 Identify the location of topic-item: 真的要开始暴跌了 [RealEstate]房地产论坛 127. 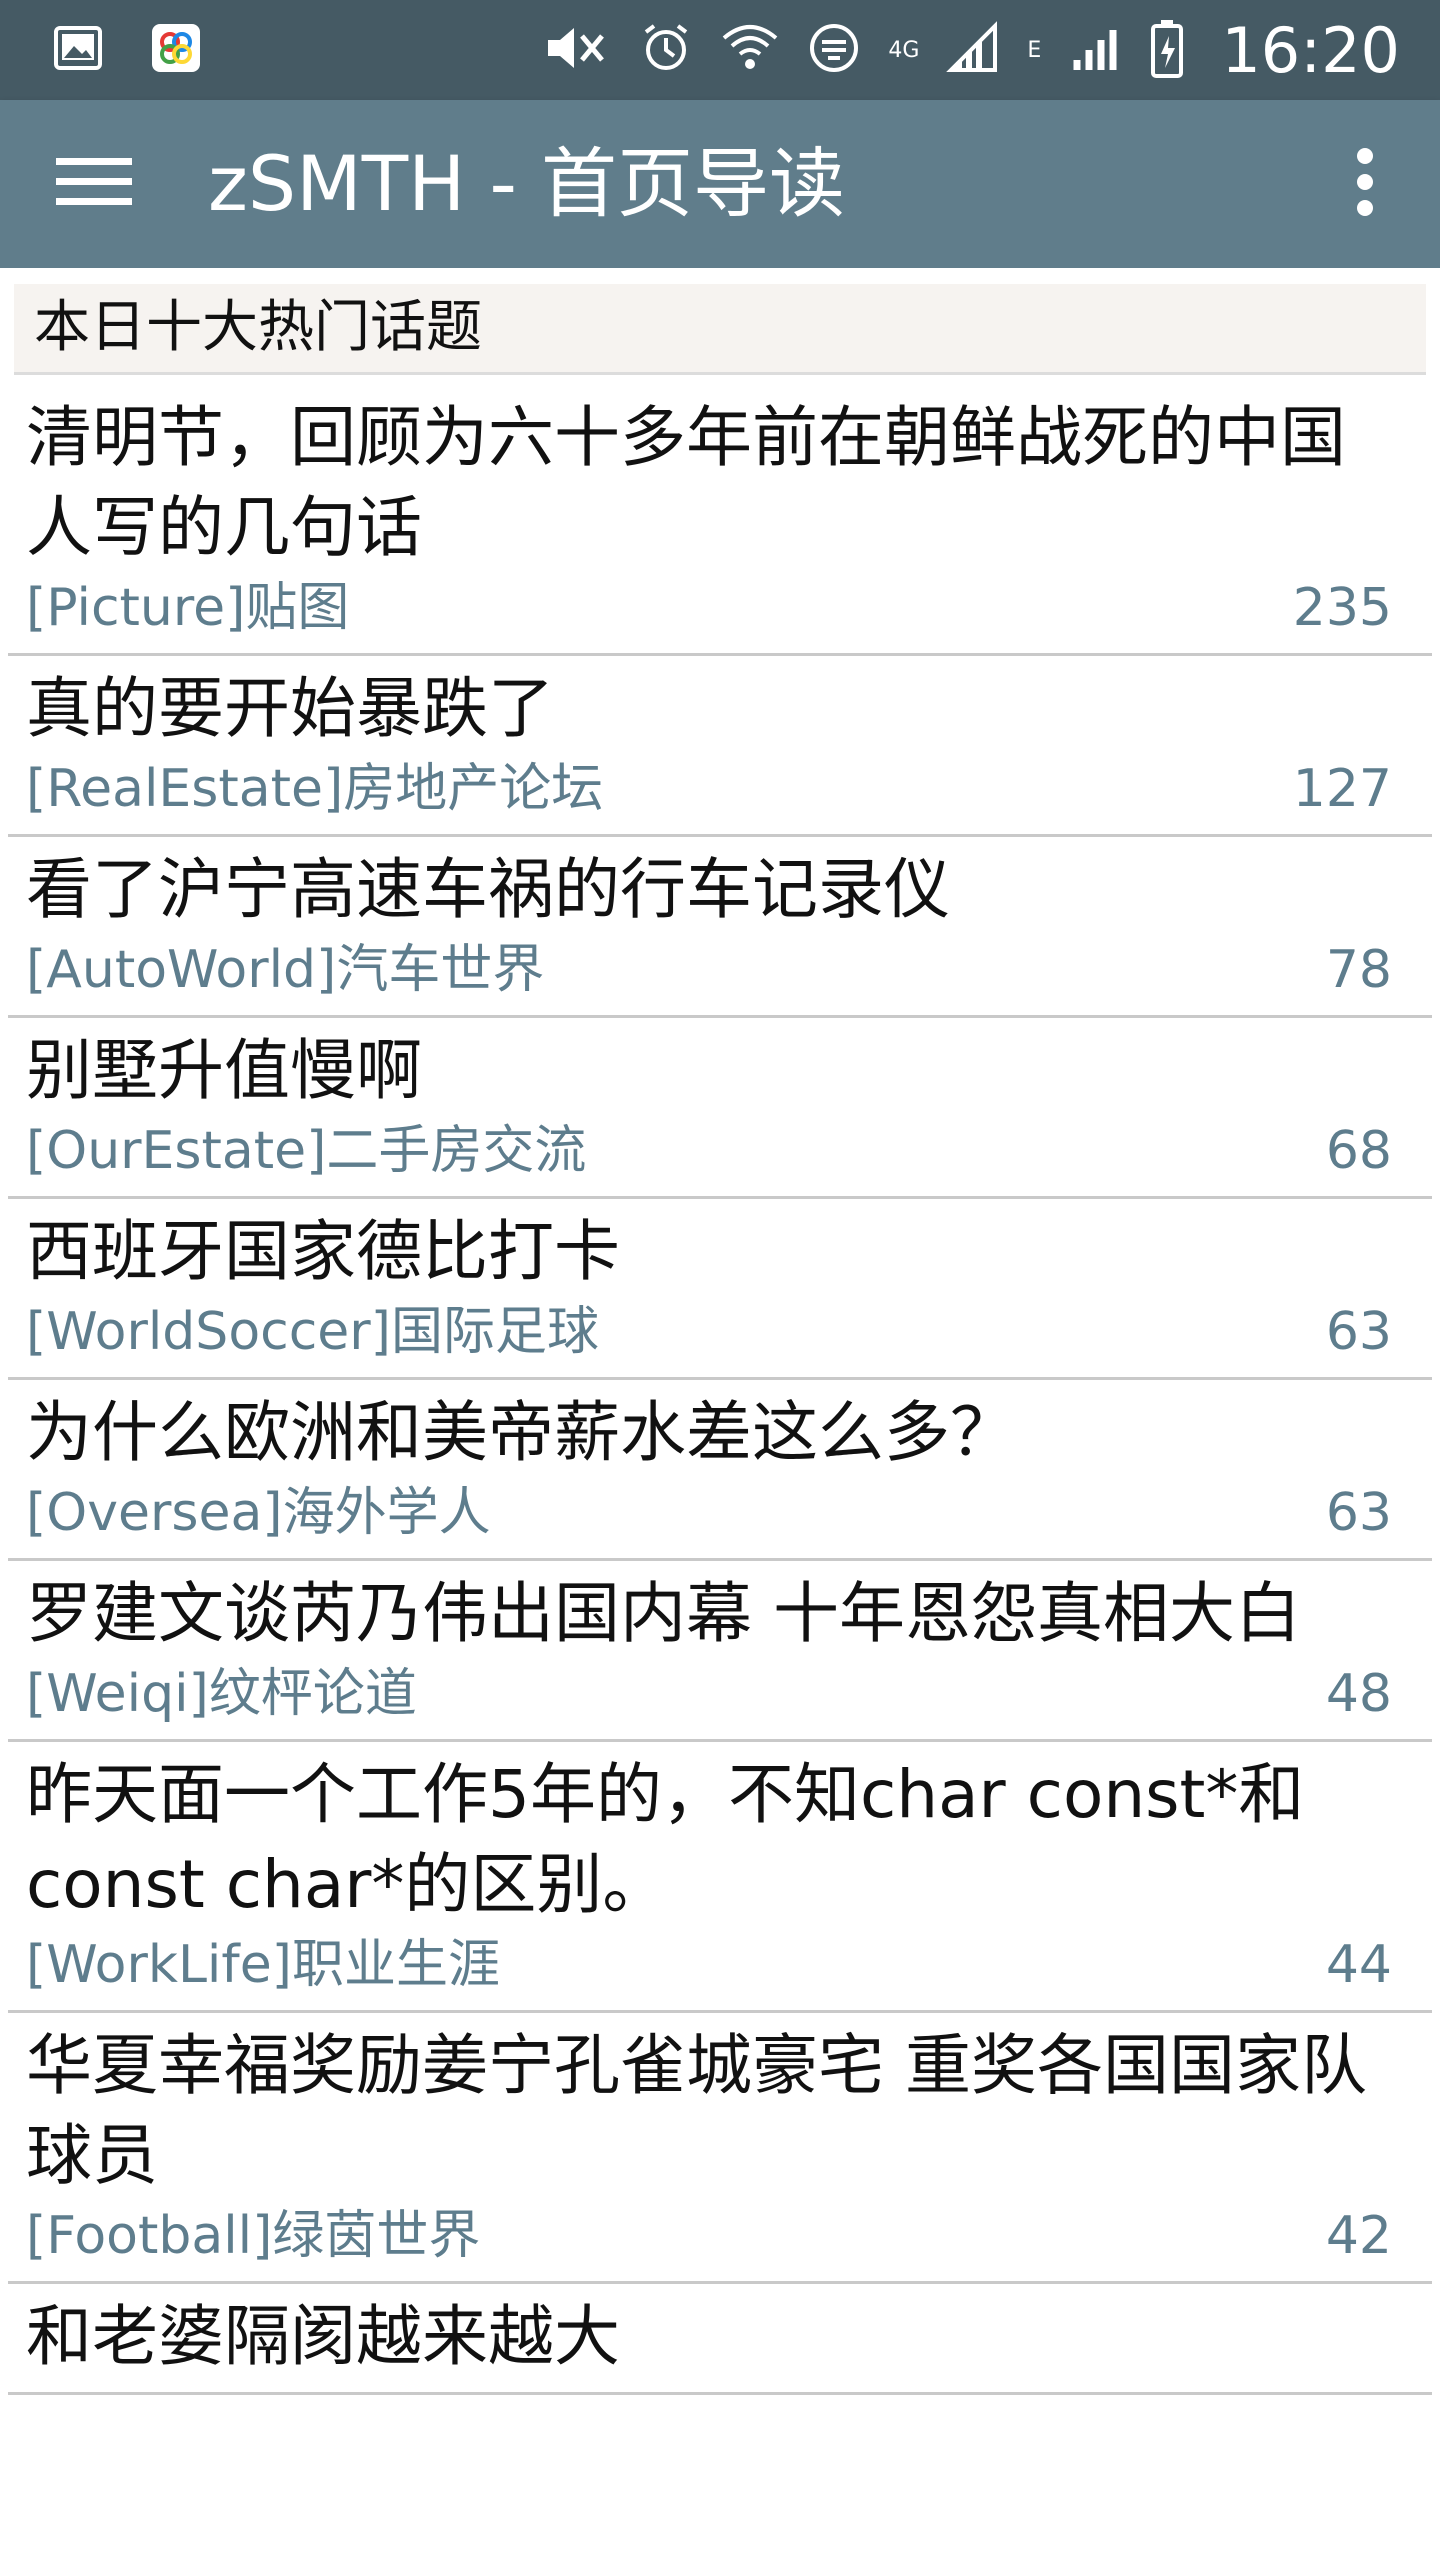
(720, 746).